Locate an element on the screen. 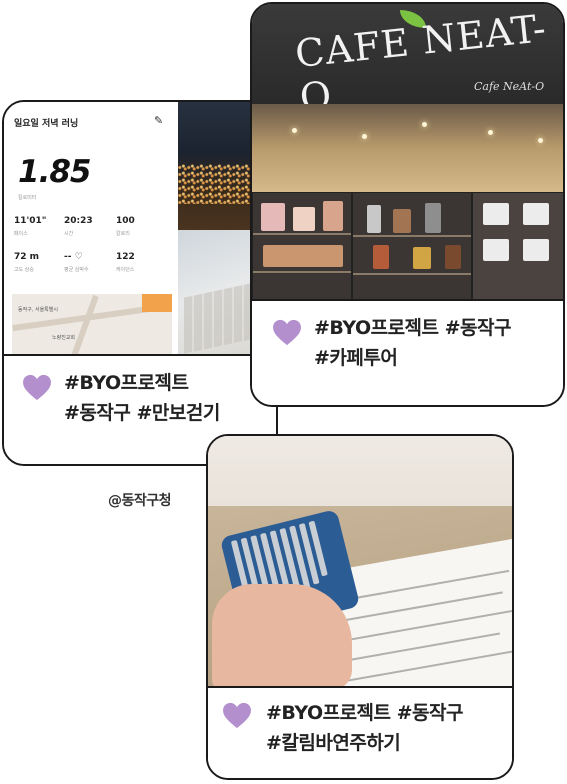 The width and height of the screenshot is (567, 784). stat-time-label: 시간 is located at coordinates (69, 234).